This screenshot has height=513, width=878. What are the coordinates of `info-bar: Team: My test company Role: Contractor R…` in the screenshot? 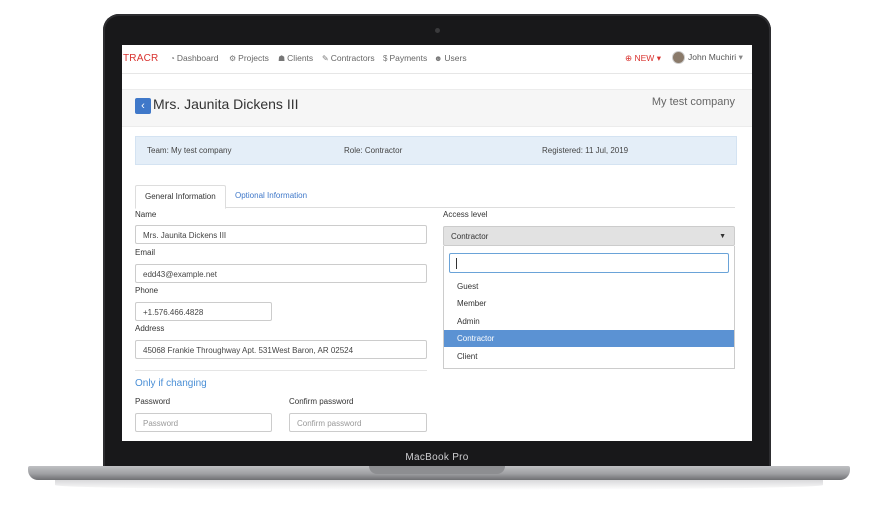 It's located at (436, 150).